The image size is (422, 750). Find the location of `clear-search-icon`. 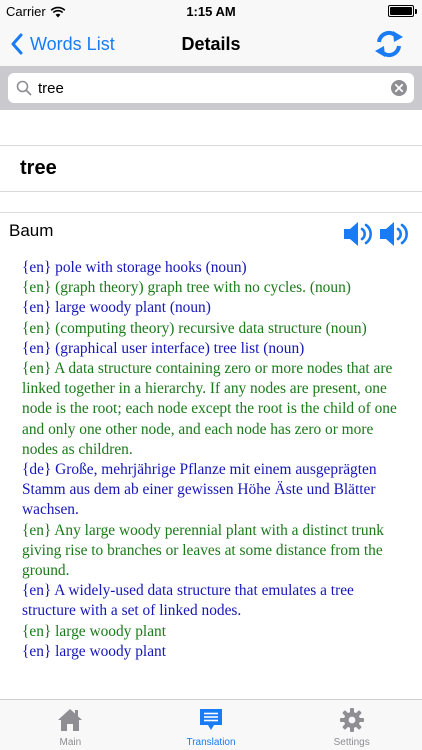

clear-search-icon is located at coordinates (399, 88).